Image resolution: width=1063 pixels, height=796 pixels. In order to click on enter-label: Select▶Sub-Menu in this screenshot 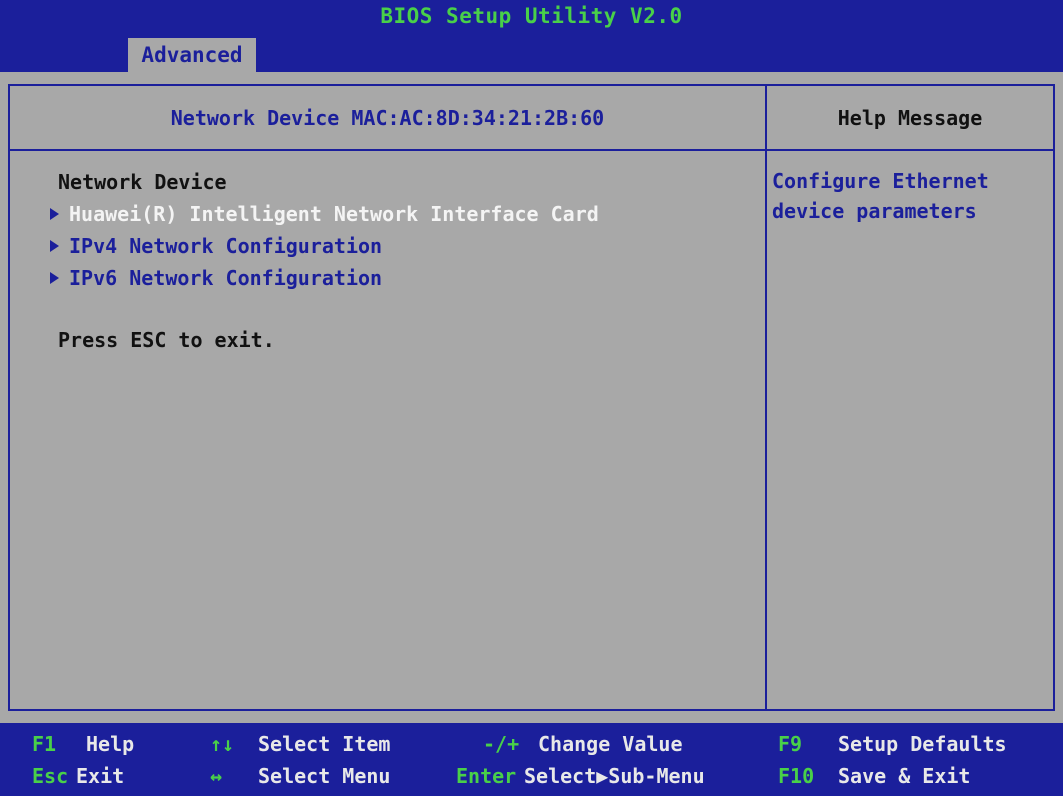, I will do `click(614, 776)`.